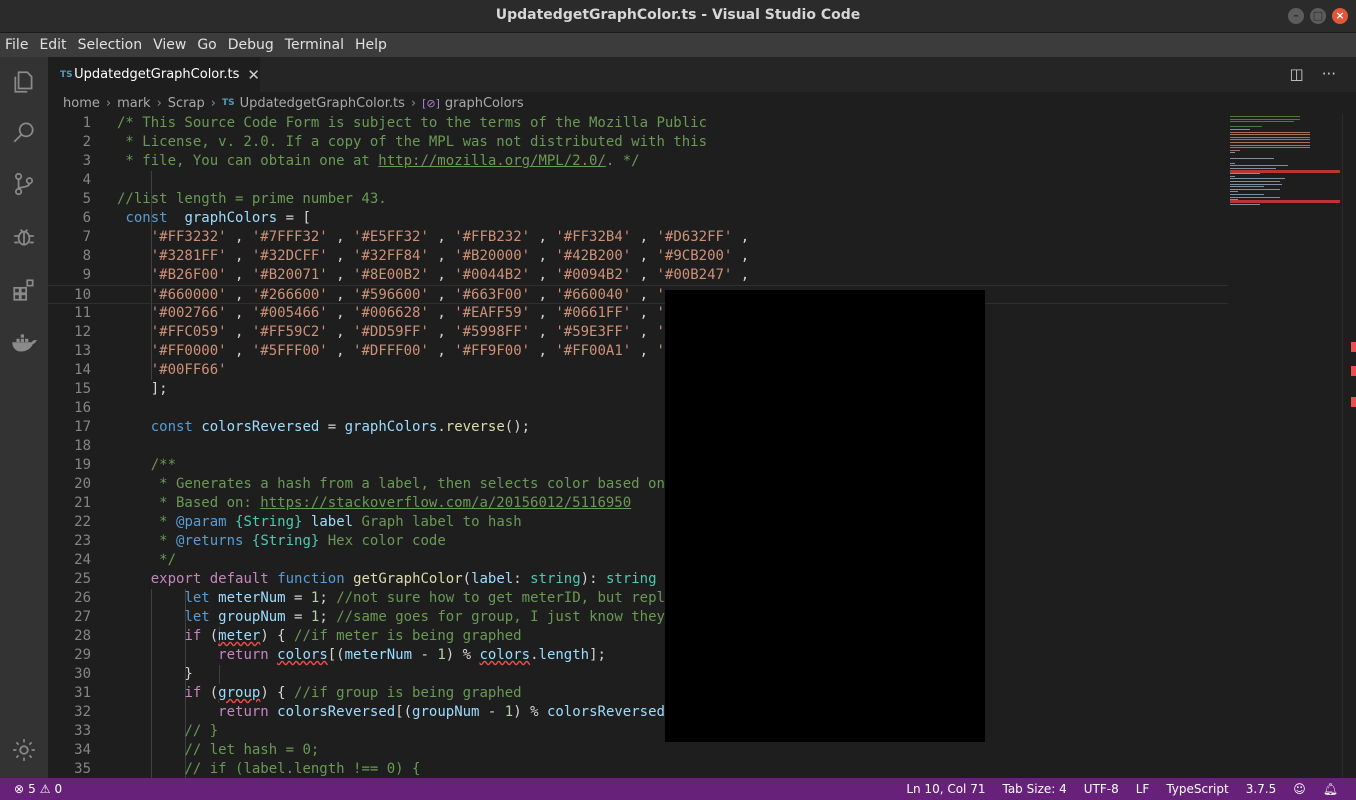  Describe the element at coordinates (251, 45) in the screenshot. I see `menu-debug: Debug` at that location.